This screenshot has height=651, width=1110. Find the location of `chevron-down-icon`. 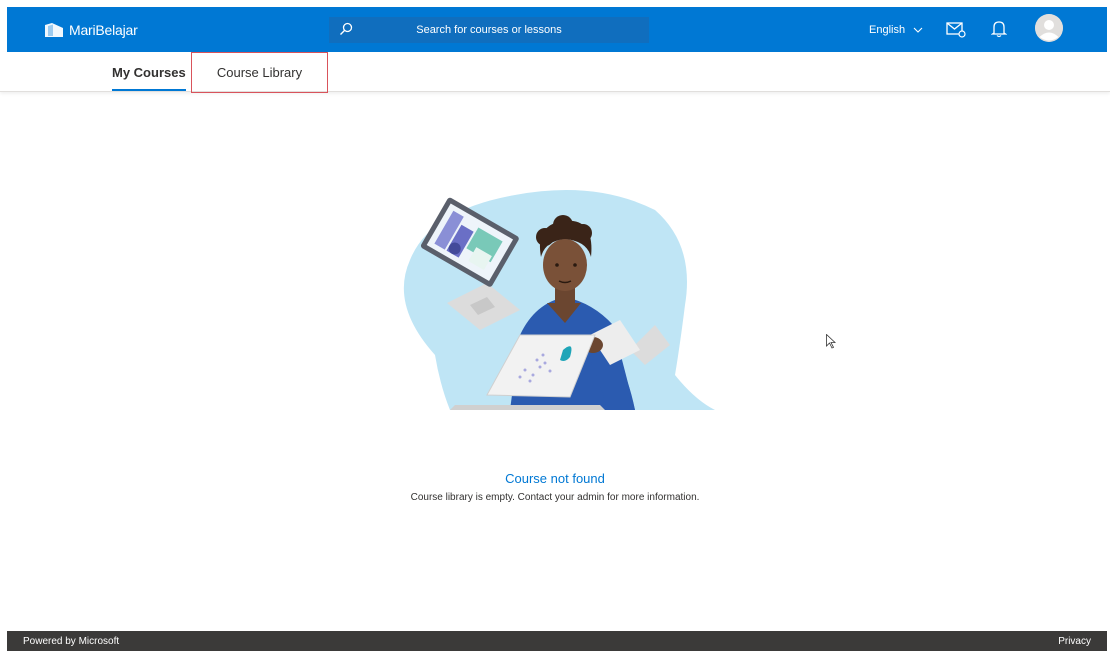

chevron-down-icon is located at coordinates (918, 30).